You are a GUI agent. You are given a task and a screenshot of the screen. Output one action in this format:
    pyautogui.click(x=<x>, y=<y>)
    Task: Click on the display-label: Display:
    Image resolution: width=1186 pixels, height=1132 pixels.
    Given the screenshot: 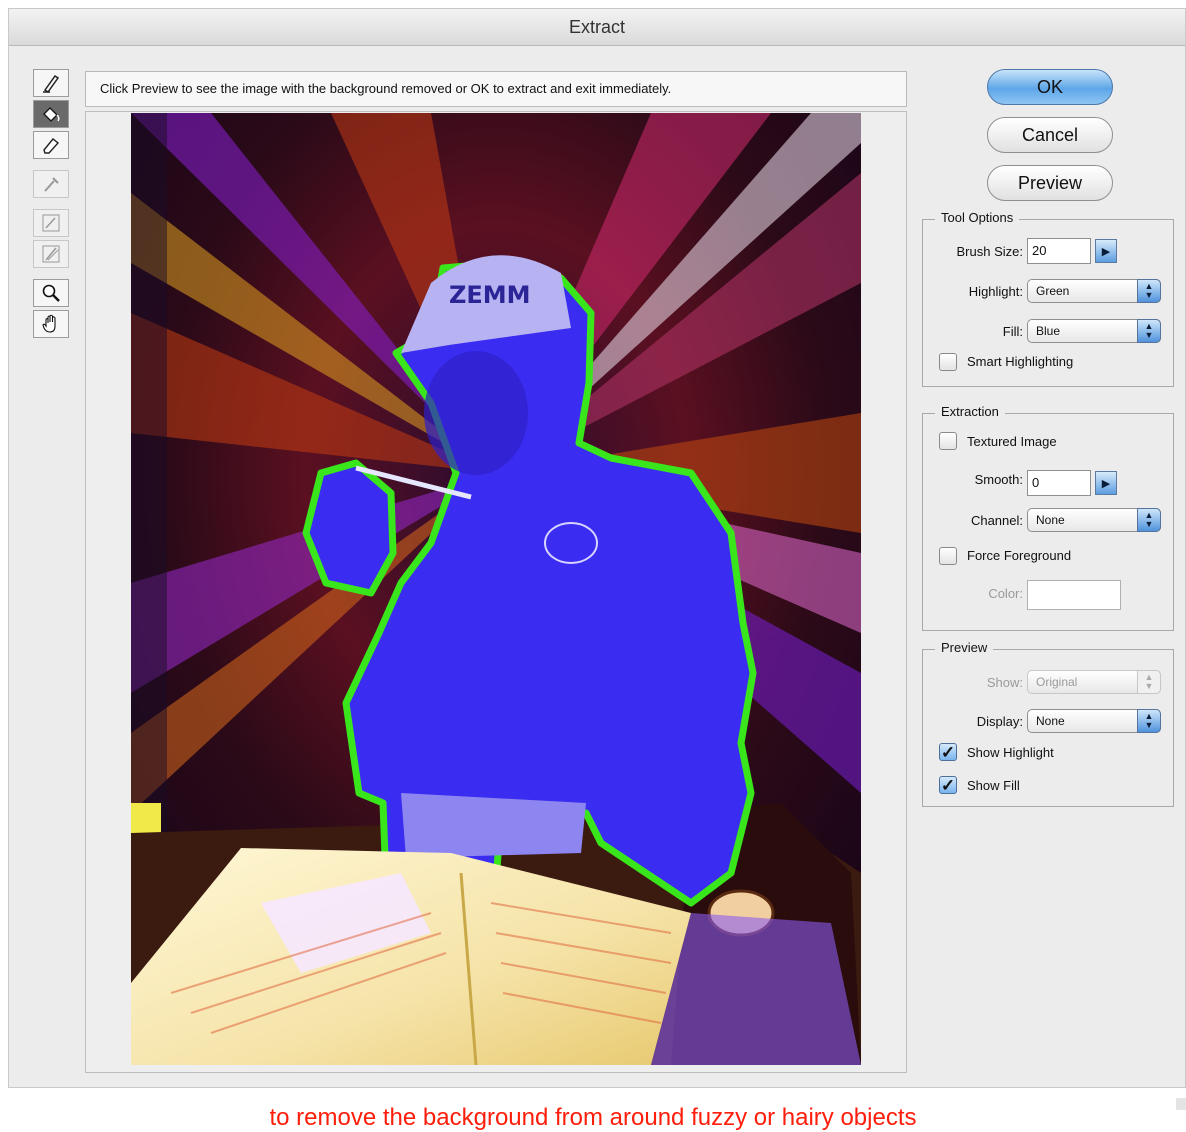 What is the action you would take?
    pyautogui.click(x=999, y=721)
    